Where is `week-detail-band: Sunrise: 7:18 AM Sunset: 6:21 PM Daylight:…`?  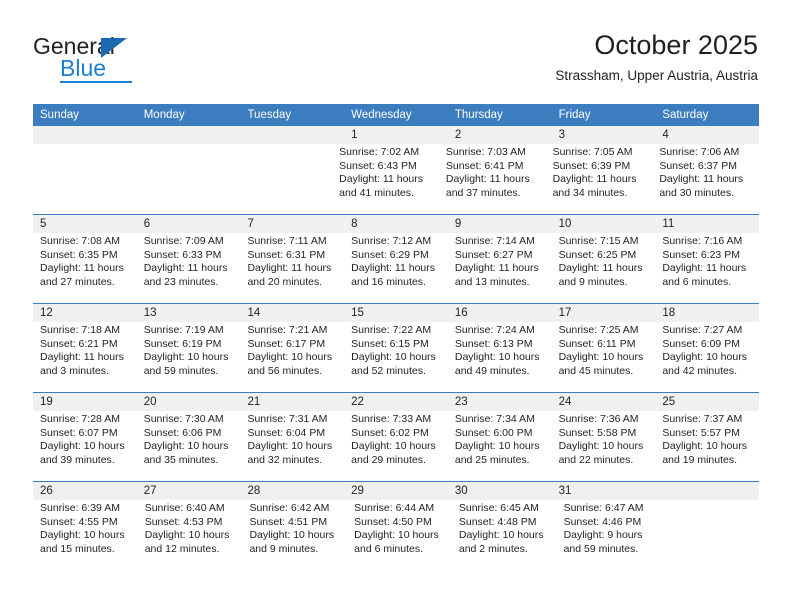
week-detail-band: Sunrise: 7:18 AM Sunset: 6:21 PM Daylight:… is located at coordinates (396, 357).